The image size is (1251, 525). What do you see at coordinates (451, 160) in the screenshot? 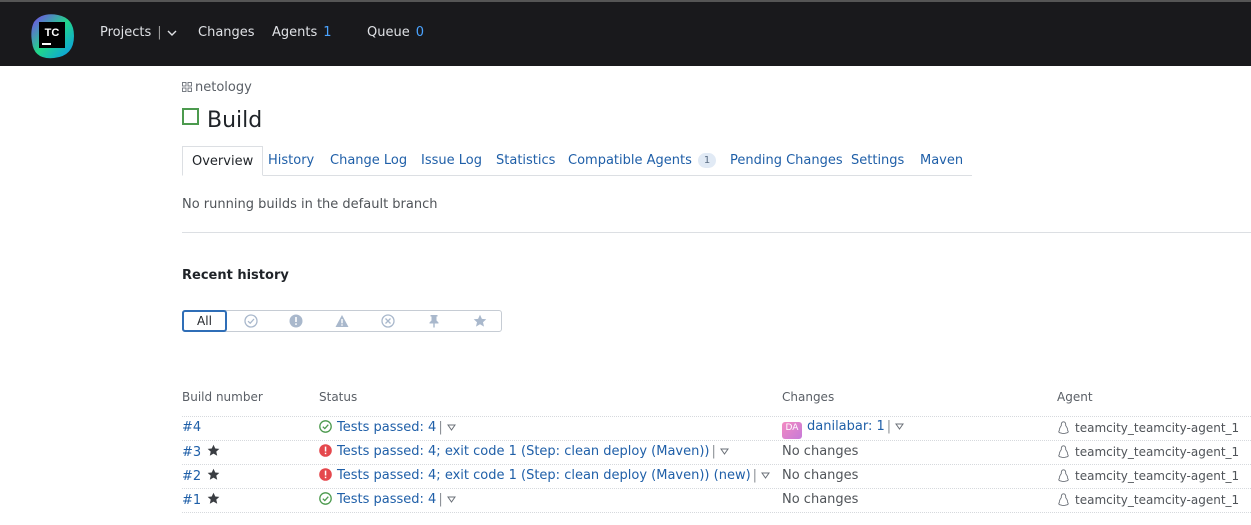
I see `tab-issue-log: Issue Log` at bounding box center [451, 160].